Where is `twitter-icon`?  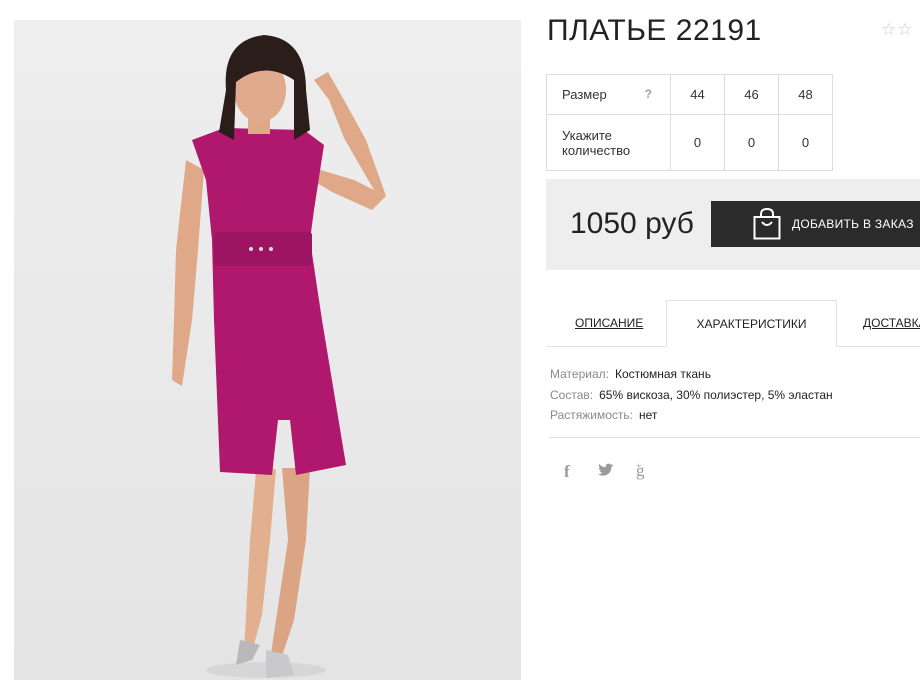
twitter-icon is located at coordinates (606, 472).